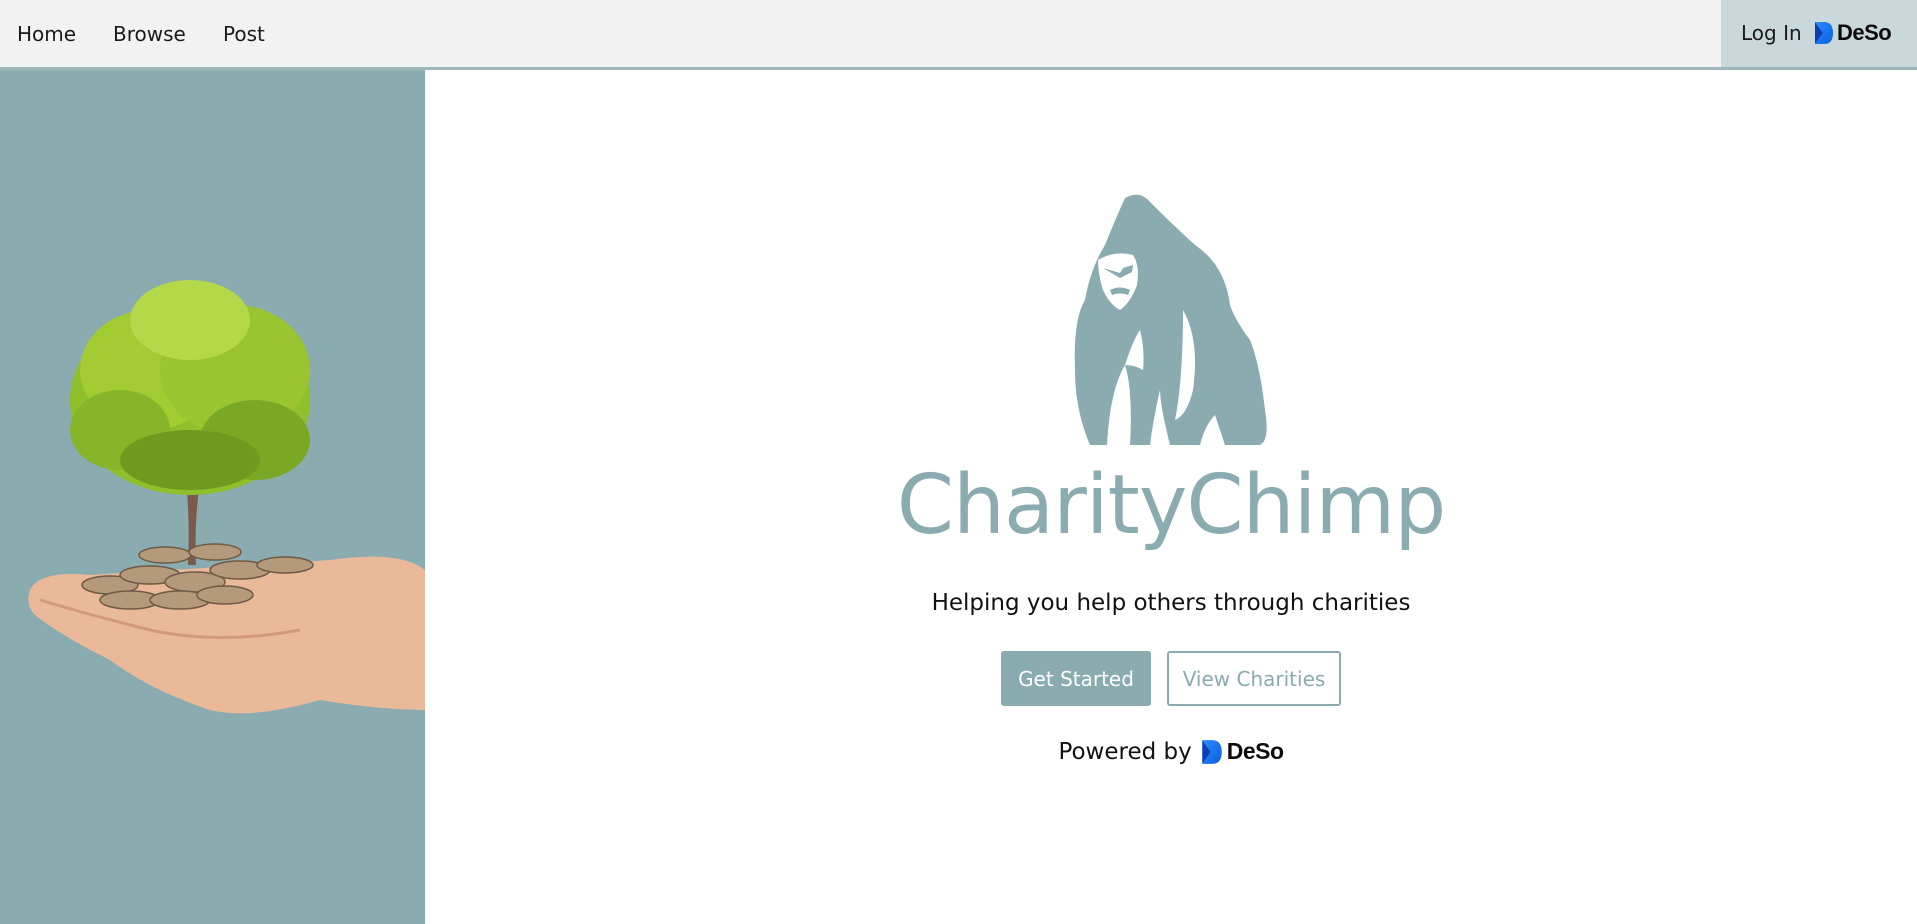 The width and height of the screenshot is (1917, 924). What do you see at coordinates (1125, 751) in the screenshot?
I see `powered-by-label: Powered by` at bounding box center [1125, 751].